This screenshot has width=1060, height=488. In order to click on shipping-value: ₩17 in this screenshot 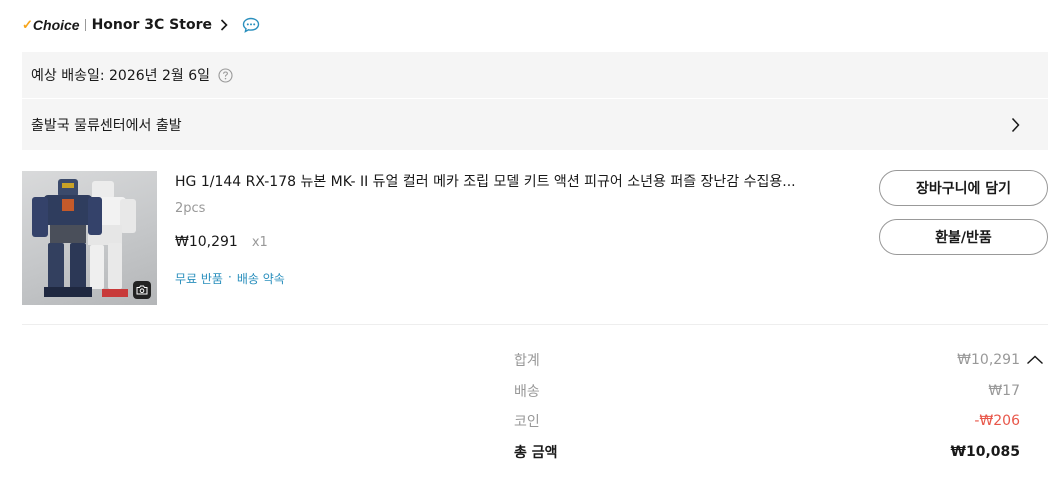, I will do `click(1004, 391)`.